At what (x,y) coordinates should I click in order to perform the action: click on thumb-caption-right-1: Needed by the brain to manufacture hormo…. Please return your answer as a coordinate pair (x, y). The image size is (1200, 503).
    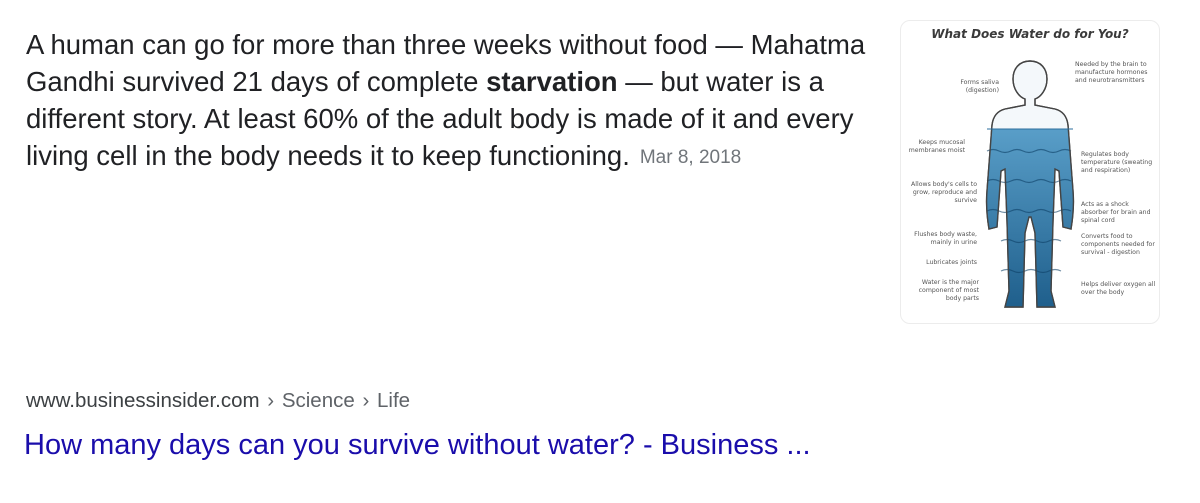
    Looking at the image, I should click on (1111, 72).